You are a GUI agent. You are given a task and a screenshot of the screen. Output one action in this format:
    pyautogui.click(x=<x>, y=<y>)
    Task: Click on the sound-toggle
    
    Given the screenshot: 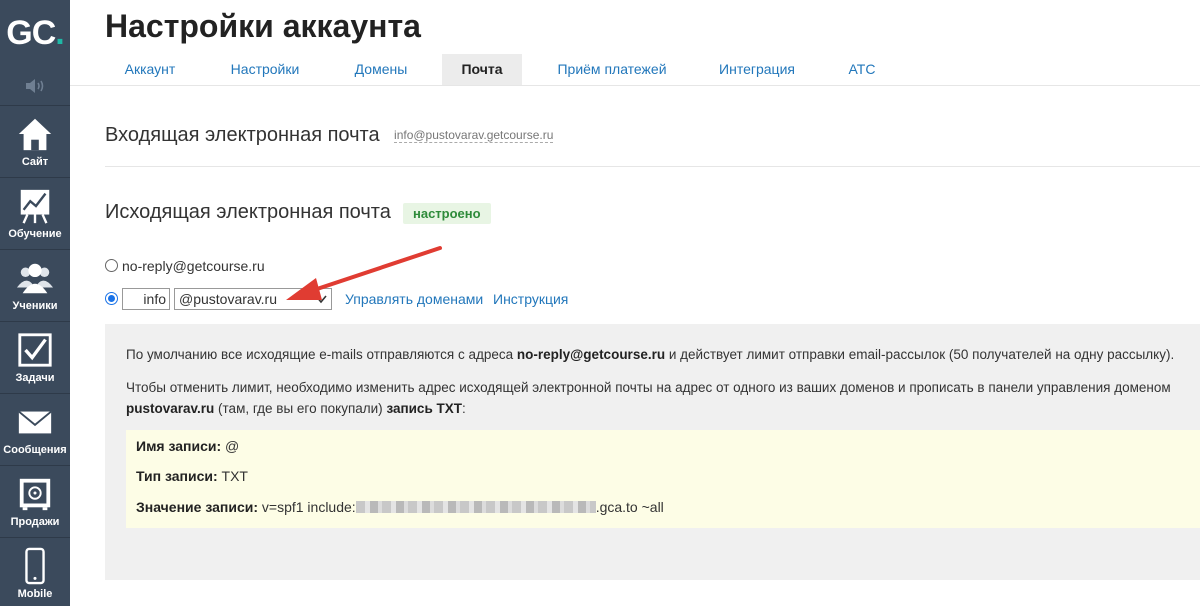 What is the action you would take?
    pyautogui.click(x=35, y=86)
    